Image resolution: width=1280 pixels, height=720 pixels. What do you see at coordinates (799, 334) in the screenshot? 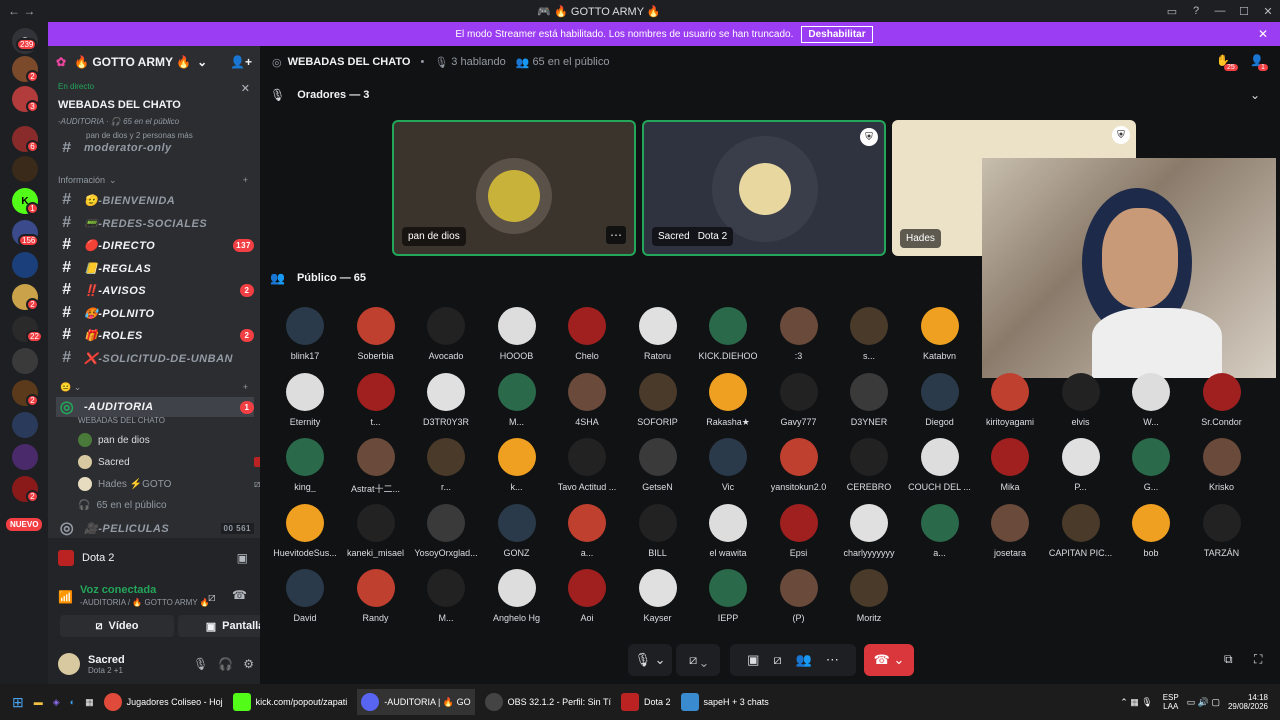
I see `audience-member: :3` at bounding box center [799, 334].